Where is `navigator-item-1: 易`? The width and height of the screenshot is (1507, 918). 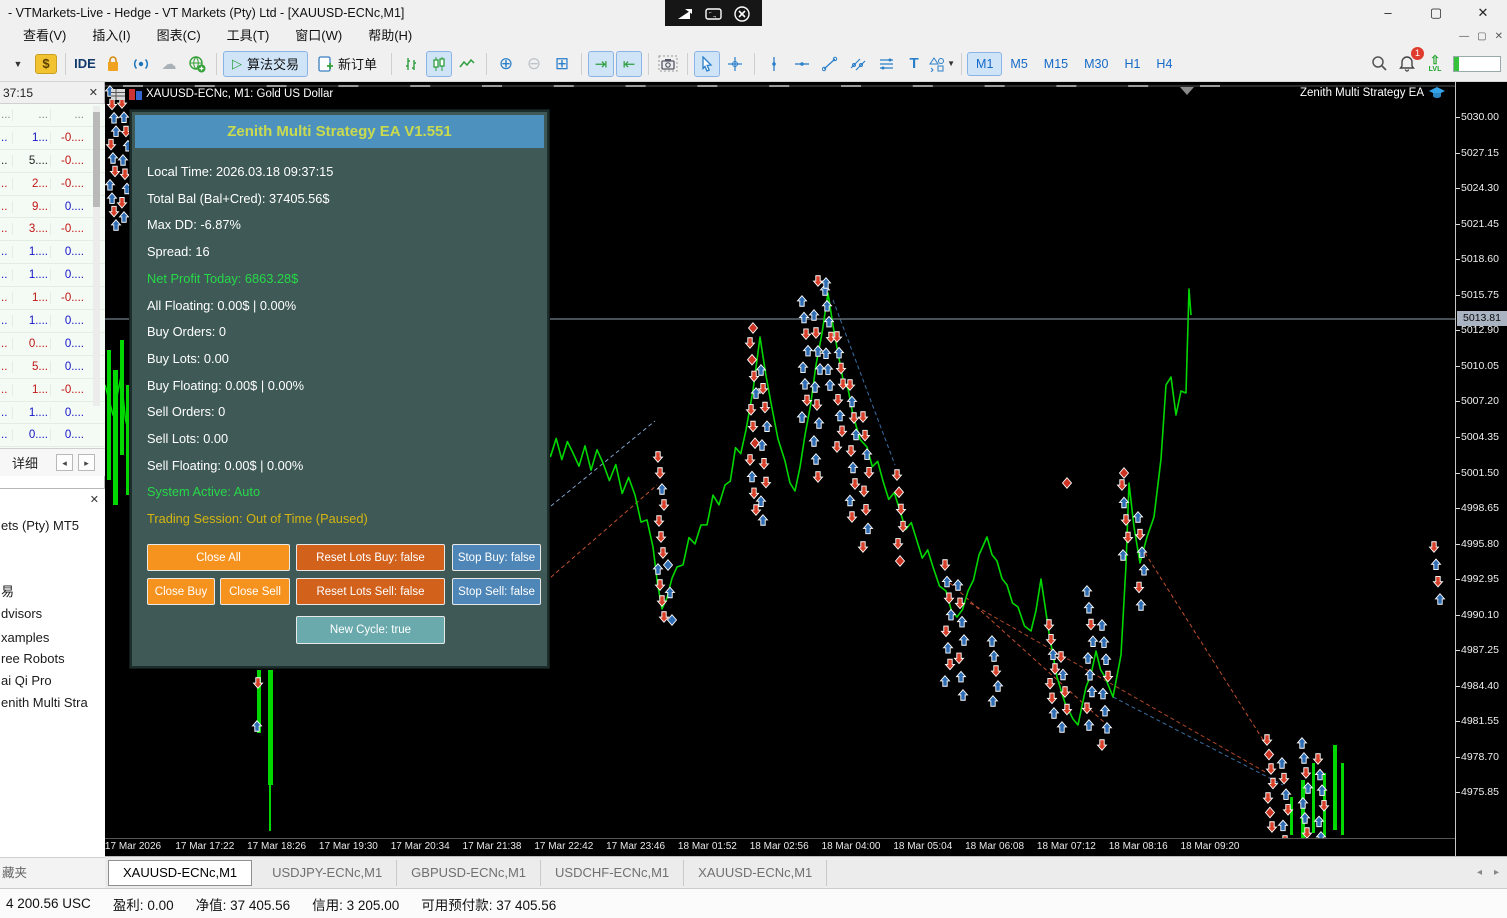 navigator-item-1: 易 is located at coordinates (7, 590).